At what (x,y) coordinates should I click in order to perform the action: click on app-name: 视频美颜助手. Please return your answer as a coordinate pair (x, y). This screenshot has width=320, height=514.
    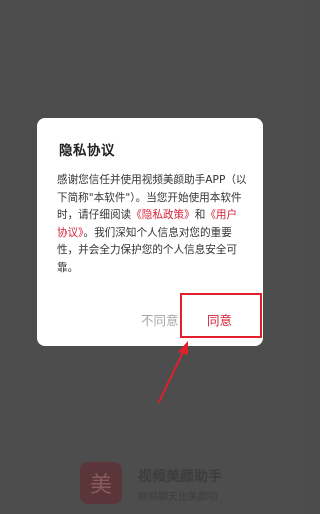
    Looking at the image, I should click on (180, 477).